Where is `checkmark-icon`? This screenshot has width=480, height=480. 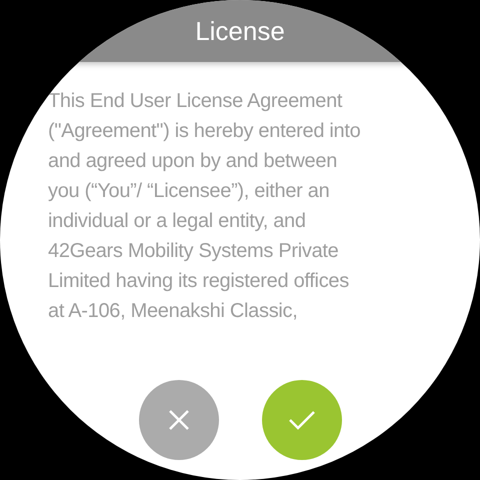 checkmark-icon is located at coordinates (302, 420).